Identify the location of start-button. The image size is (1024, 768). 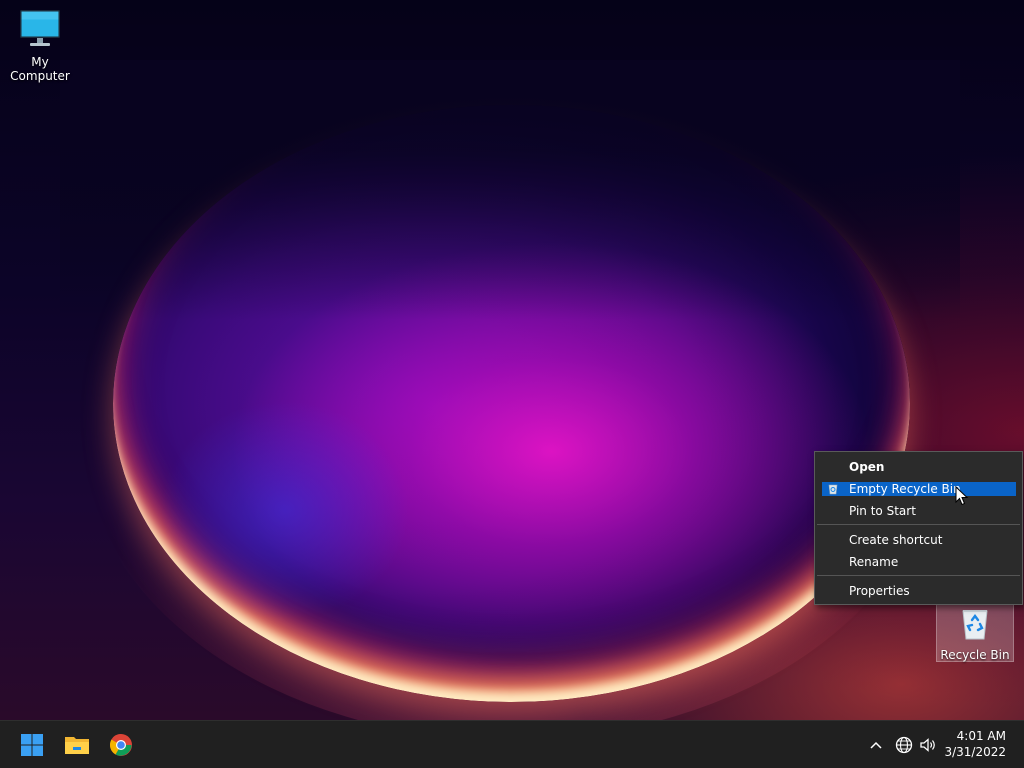
(32, 745).